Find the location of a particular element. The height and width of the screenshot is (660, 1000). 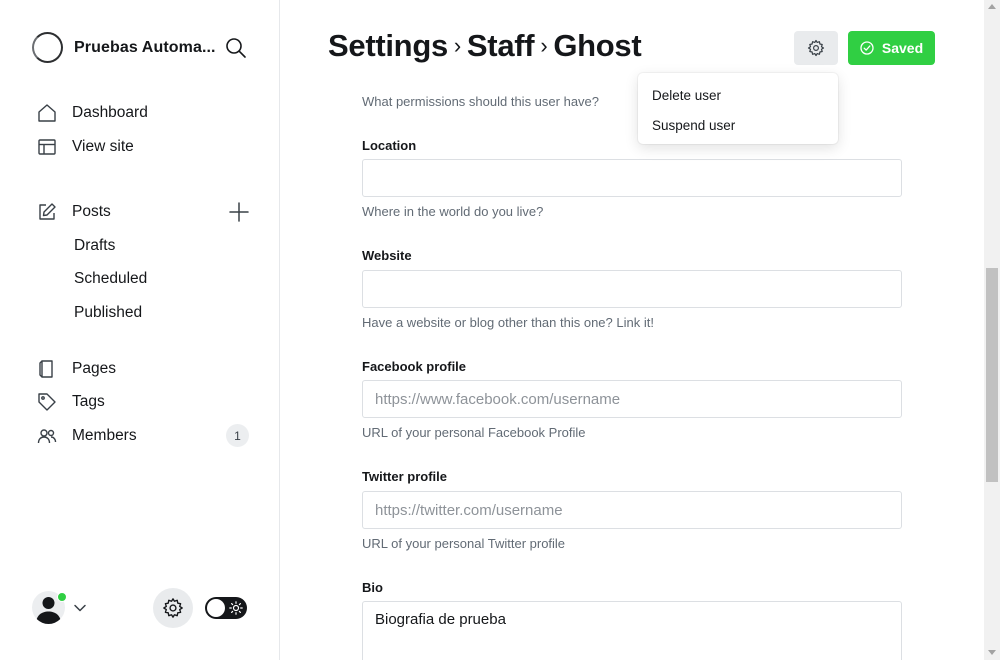

sidebar-item-dashboard: Dashboard is located at coordinates (92, 113).